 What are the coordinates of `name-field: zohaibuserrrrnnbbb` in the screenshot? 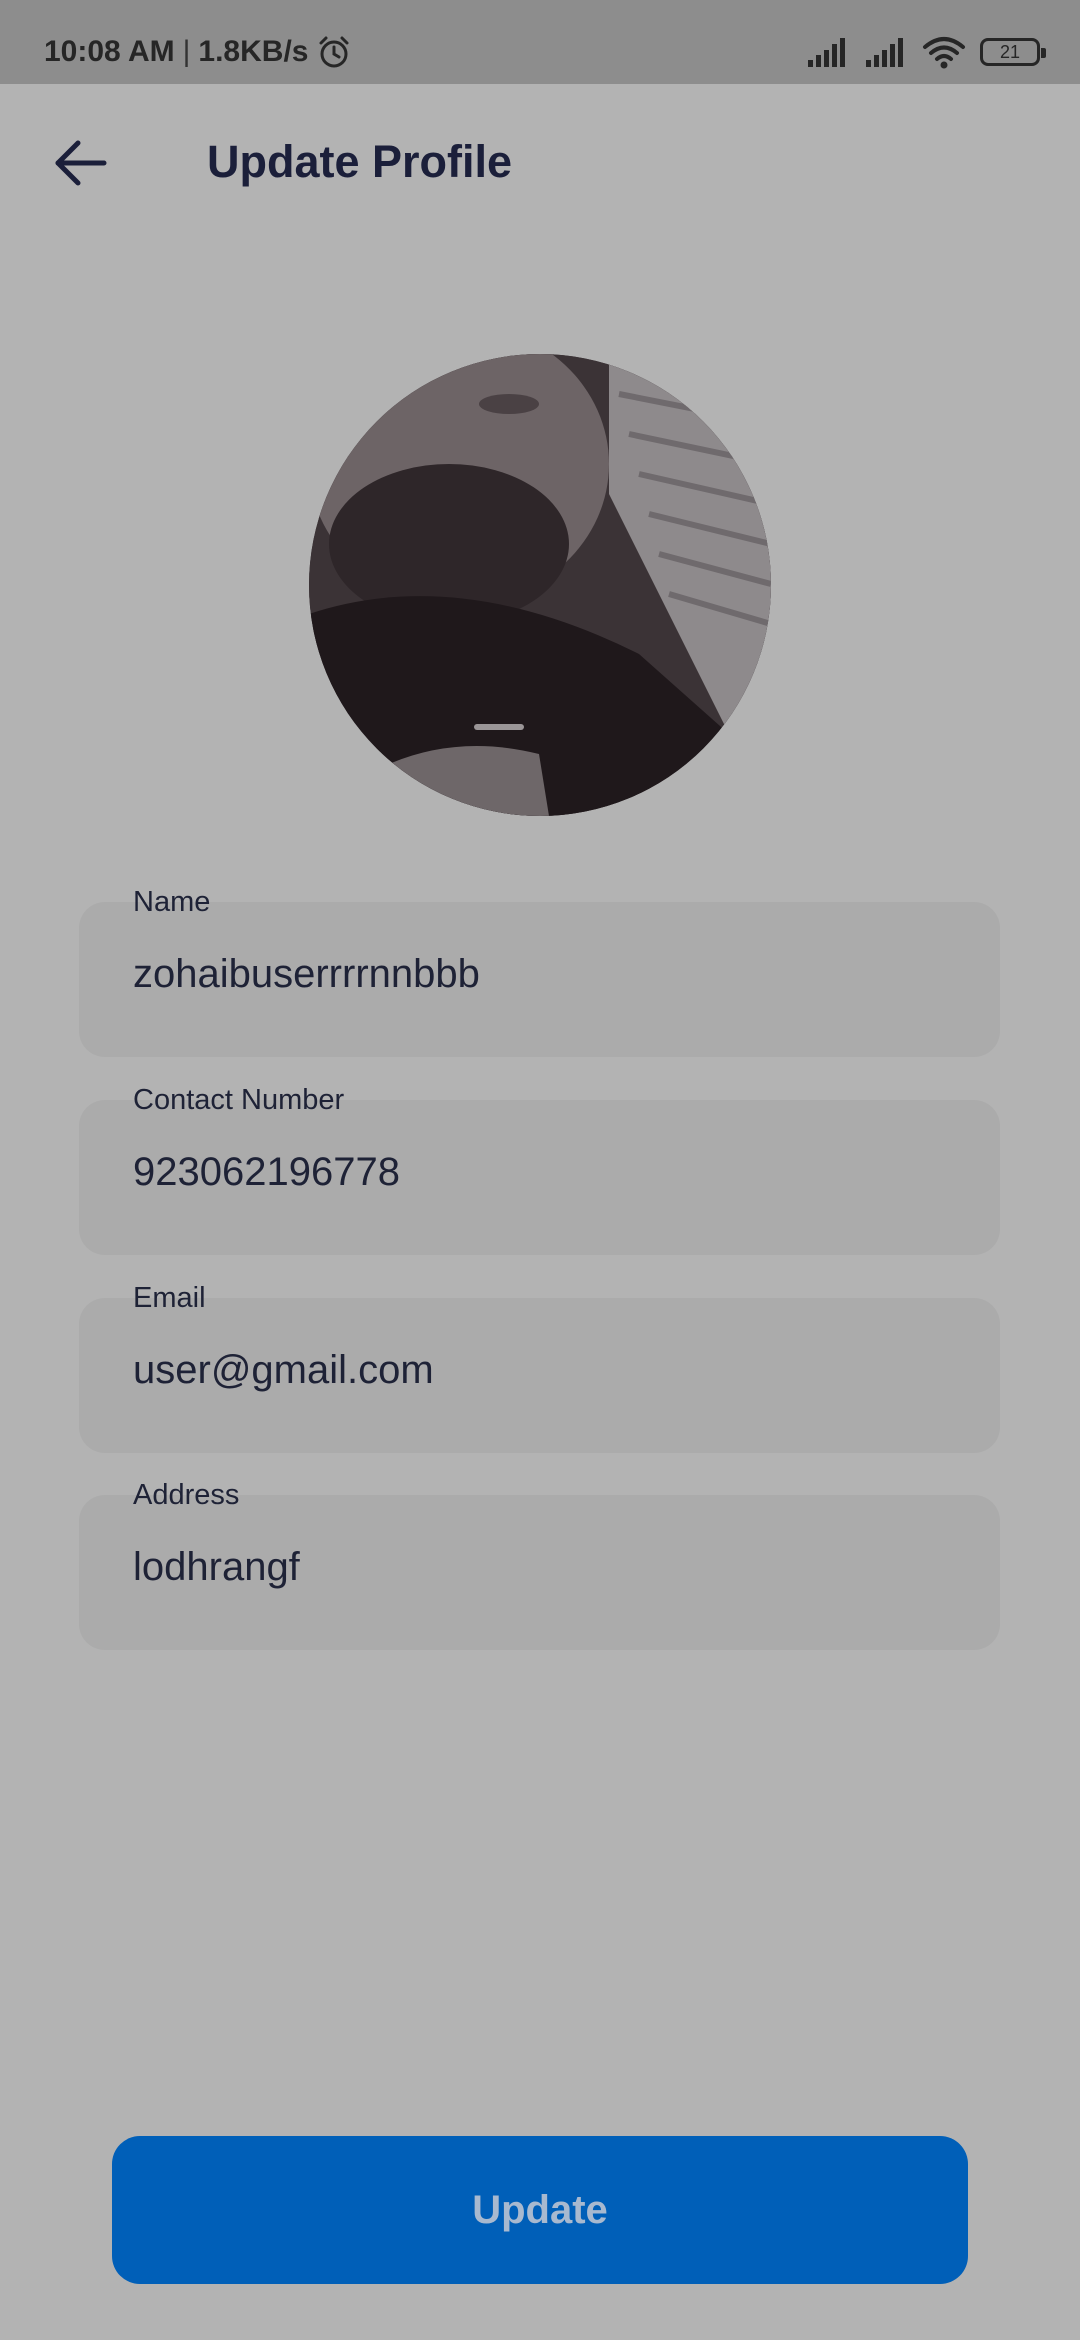 It's located at (539, 979).